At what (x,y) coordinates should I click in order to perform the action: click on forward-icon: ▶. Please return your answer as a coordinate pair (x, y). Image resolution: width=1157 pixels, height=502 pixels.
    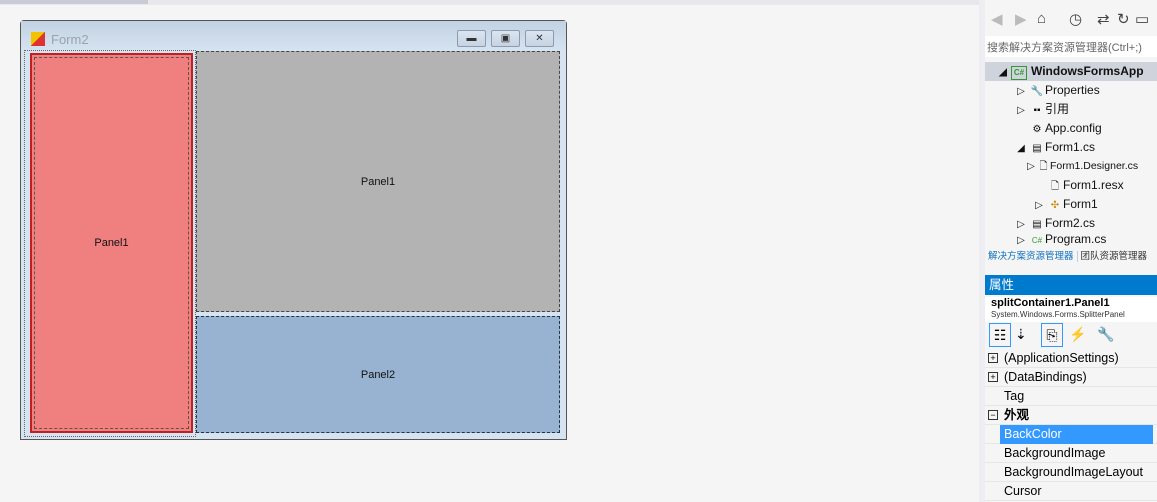
    Looking at the image, I should click on (1021, 19).